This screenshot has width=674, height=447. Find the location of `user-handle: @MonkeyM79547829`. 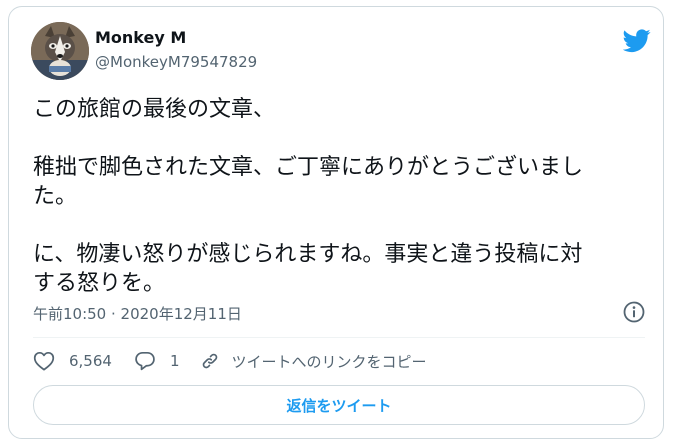

user-handle: @MonkeyM79547829 is located at coordinates (176, 62).